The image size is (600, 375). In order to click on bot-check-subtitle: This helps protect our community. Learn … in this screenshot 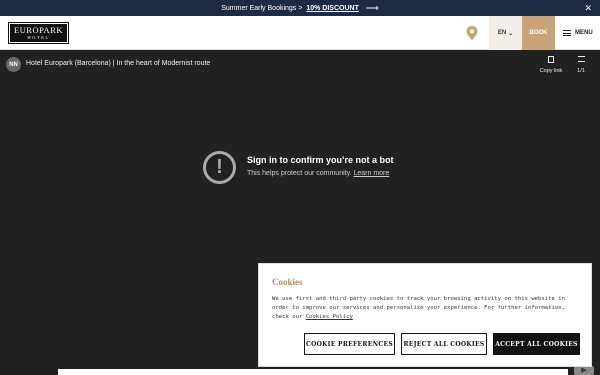, I will do `click(318, 173)`.